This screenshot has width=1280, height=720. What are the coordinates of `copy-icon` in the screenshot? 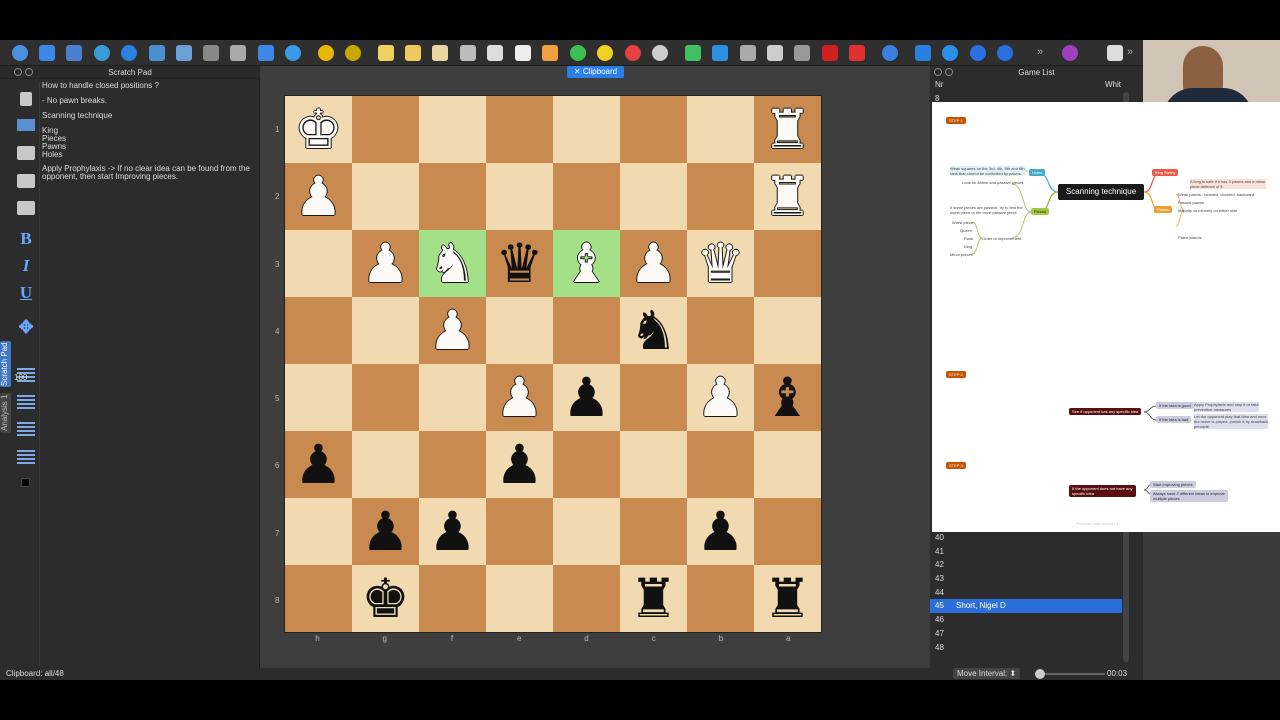 It's located at (495, 53).